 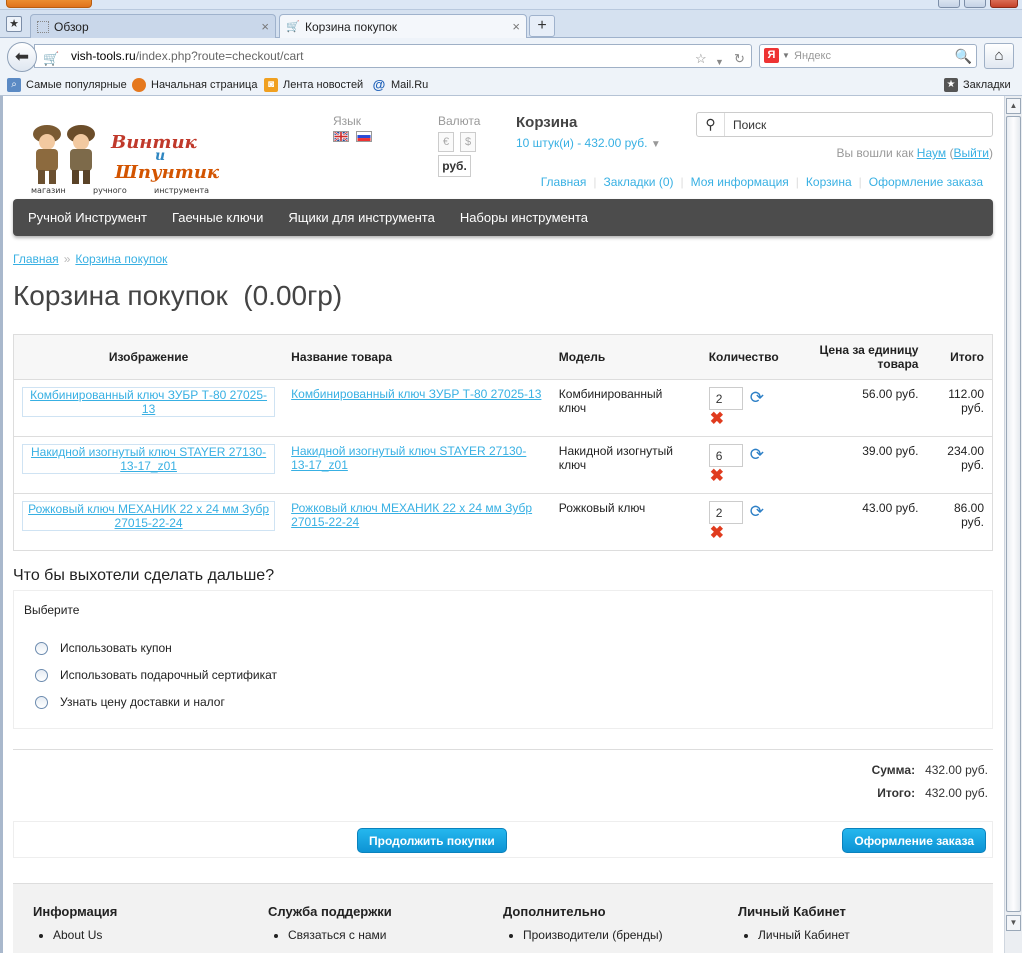 I want to click on store-search: ⚲ Поиск, so click(x=844, y=124).